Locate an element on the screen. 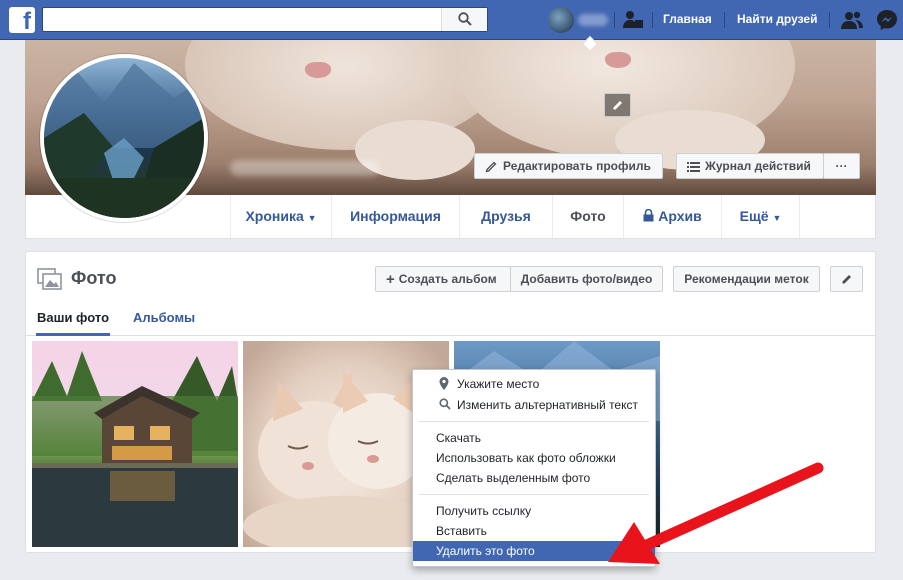  find-friends-link: Найти друзей is located at coordinates (777, 19).